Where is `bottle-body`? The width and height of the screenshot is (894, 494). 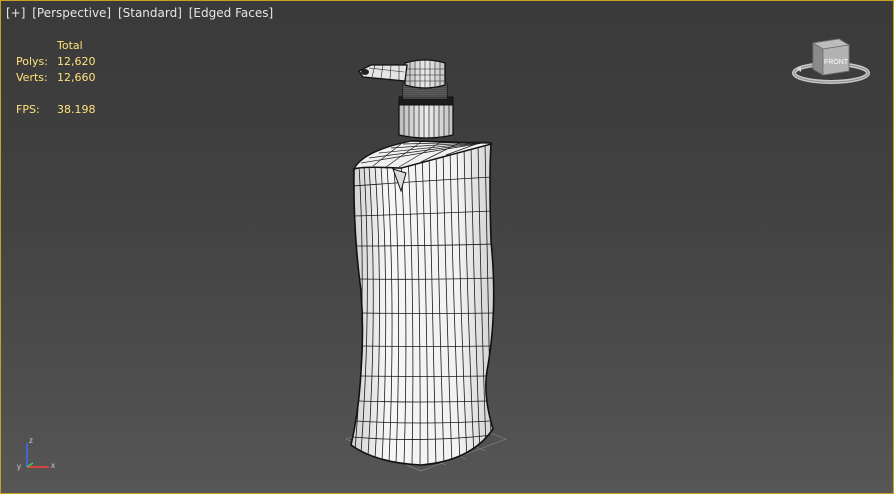
bottle-body is located at coordinates (422, 303).